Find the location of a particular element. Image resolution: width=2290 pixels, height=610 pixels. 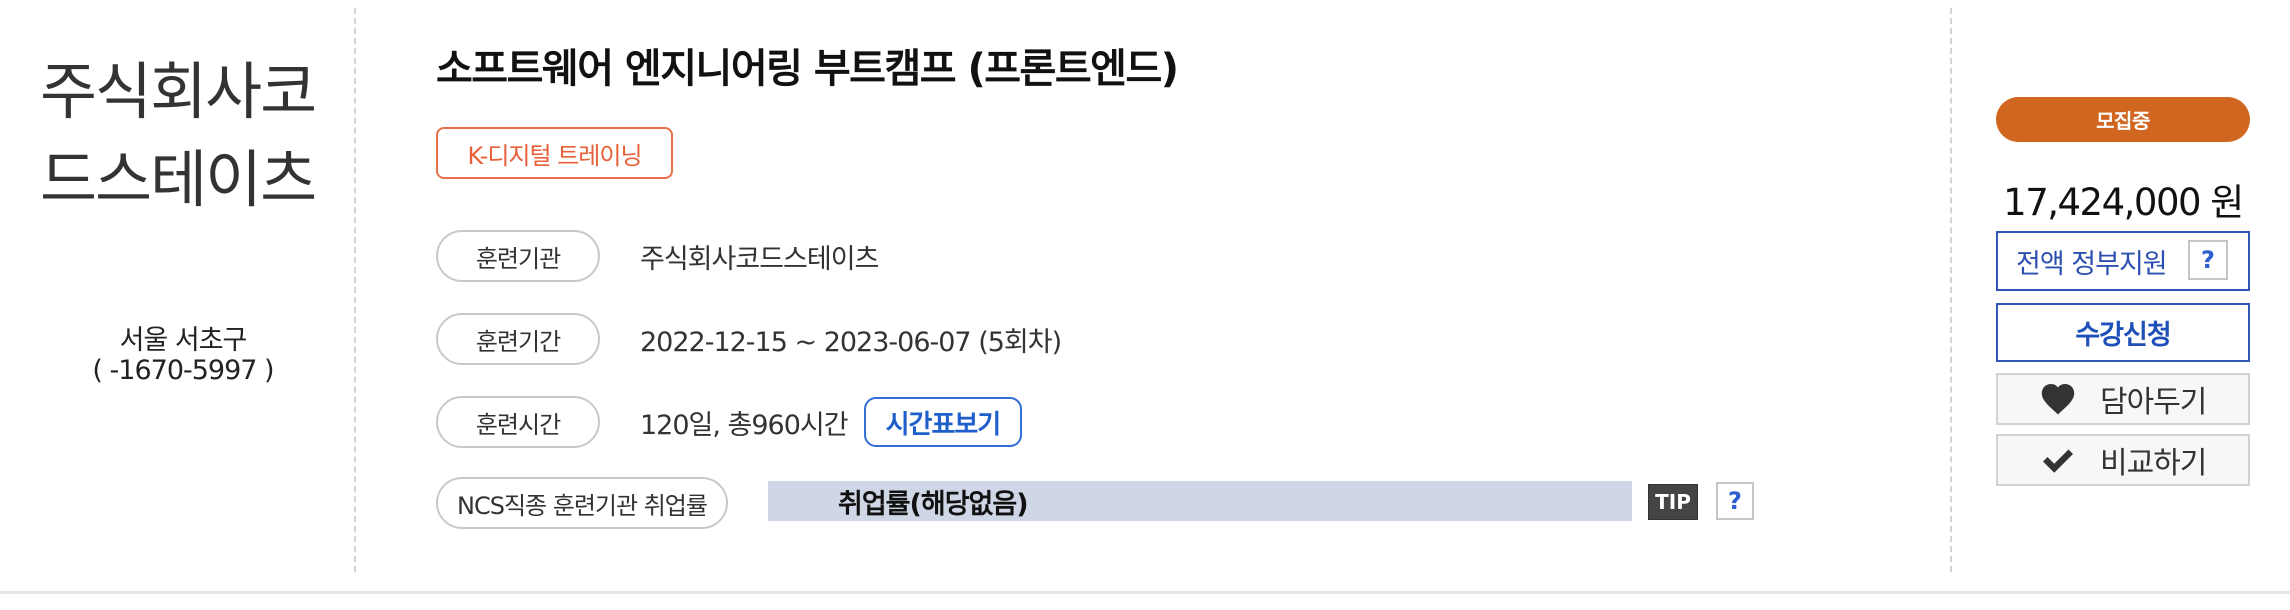

hours-value: 120일, 총960시간 is located at coordinates (744, 425).